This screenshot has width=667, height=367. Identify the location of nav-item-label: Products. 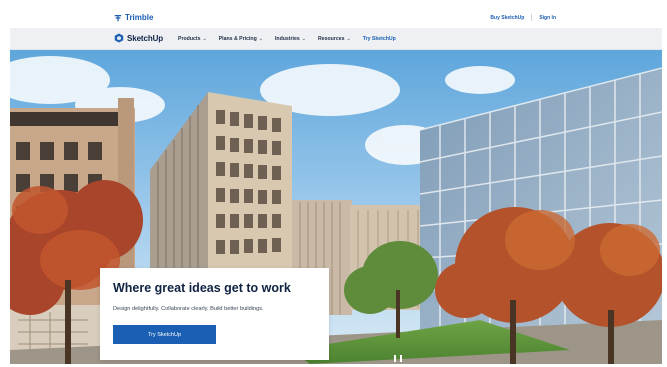
(189, 39).